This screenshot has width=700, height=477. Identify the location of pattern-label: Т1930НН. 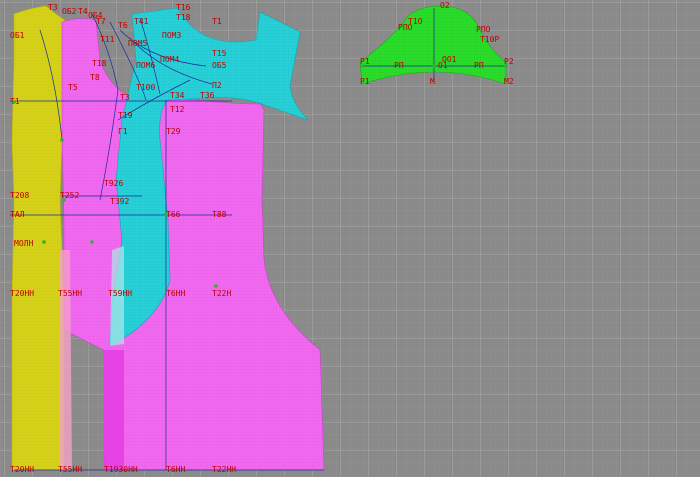
(121, 469).